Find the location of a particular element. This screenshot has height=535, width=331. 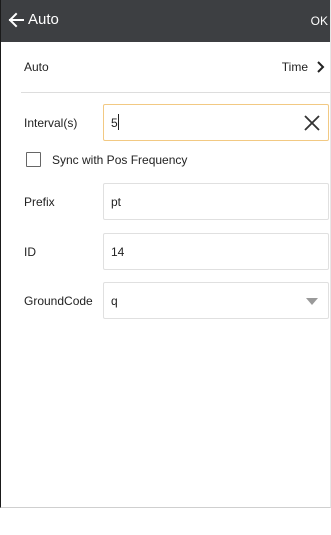

text-caret is located at coordinates (118, 122).